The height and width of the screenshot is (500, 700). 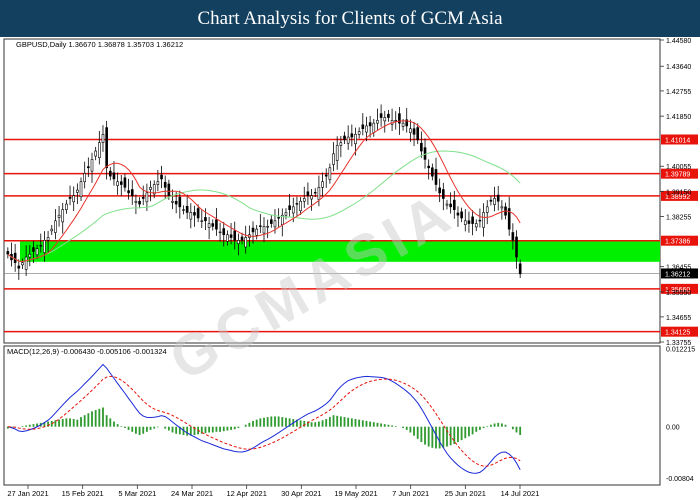 What do you see at coordinates (677, 140) in the screenshot?
I see `level-tag-label-0: 1.41014` at bounding box center [677, 140].